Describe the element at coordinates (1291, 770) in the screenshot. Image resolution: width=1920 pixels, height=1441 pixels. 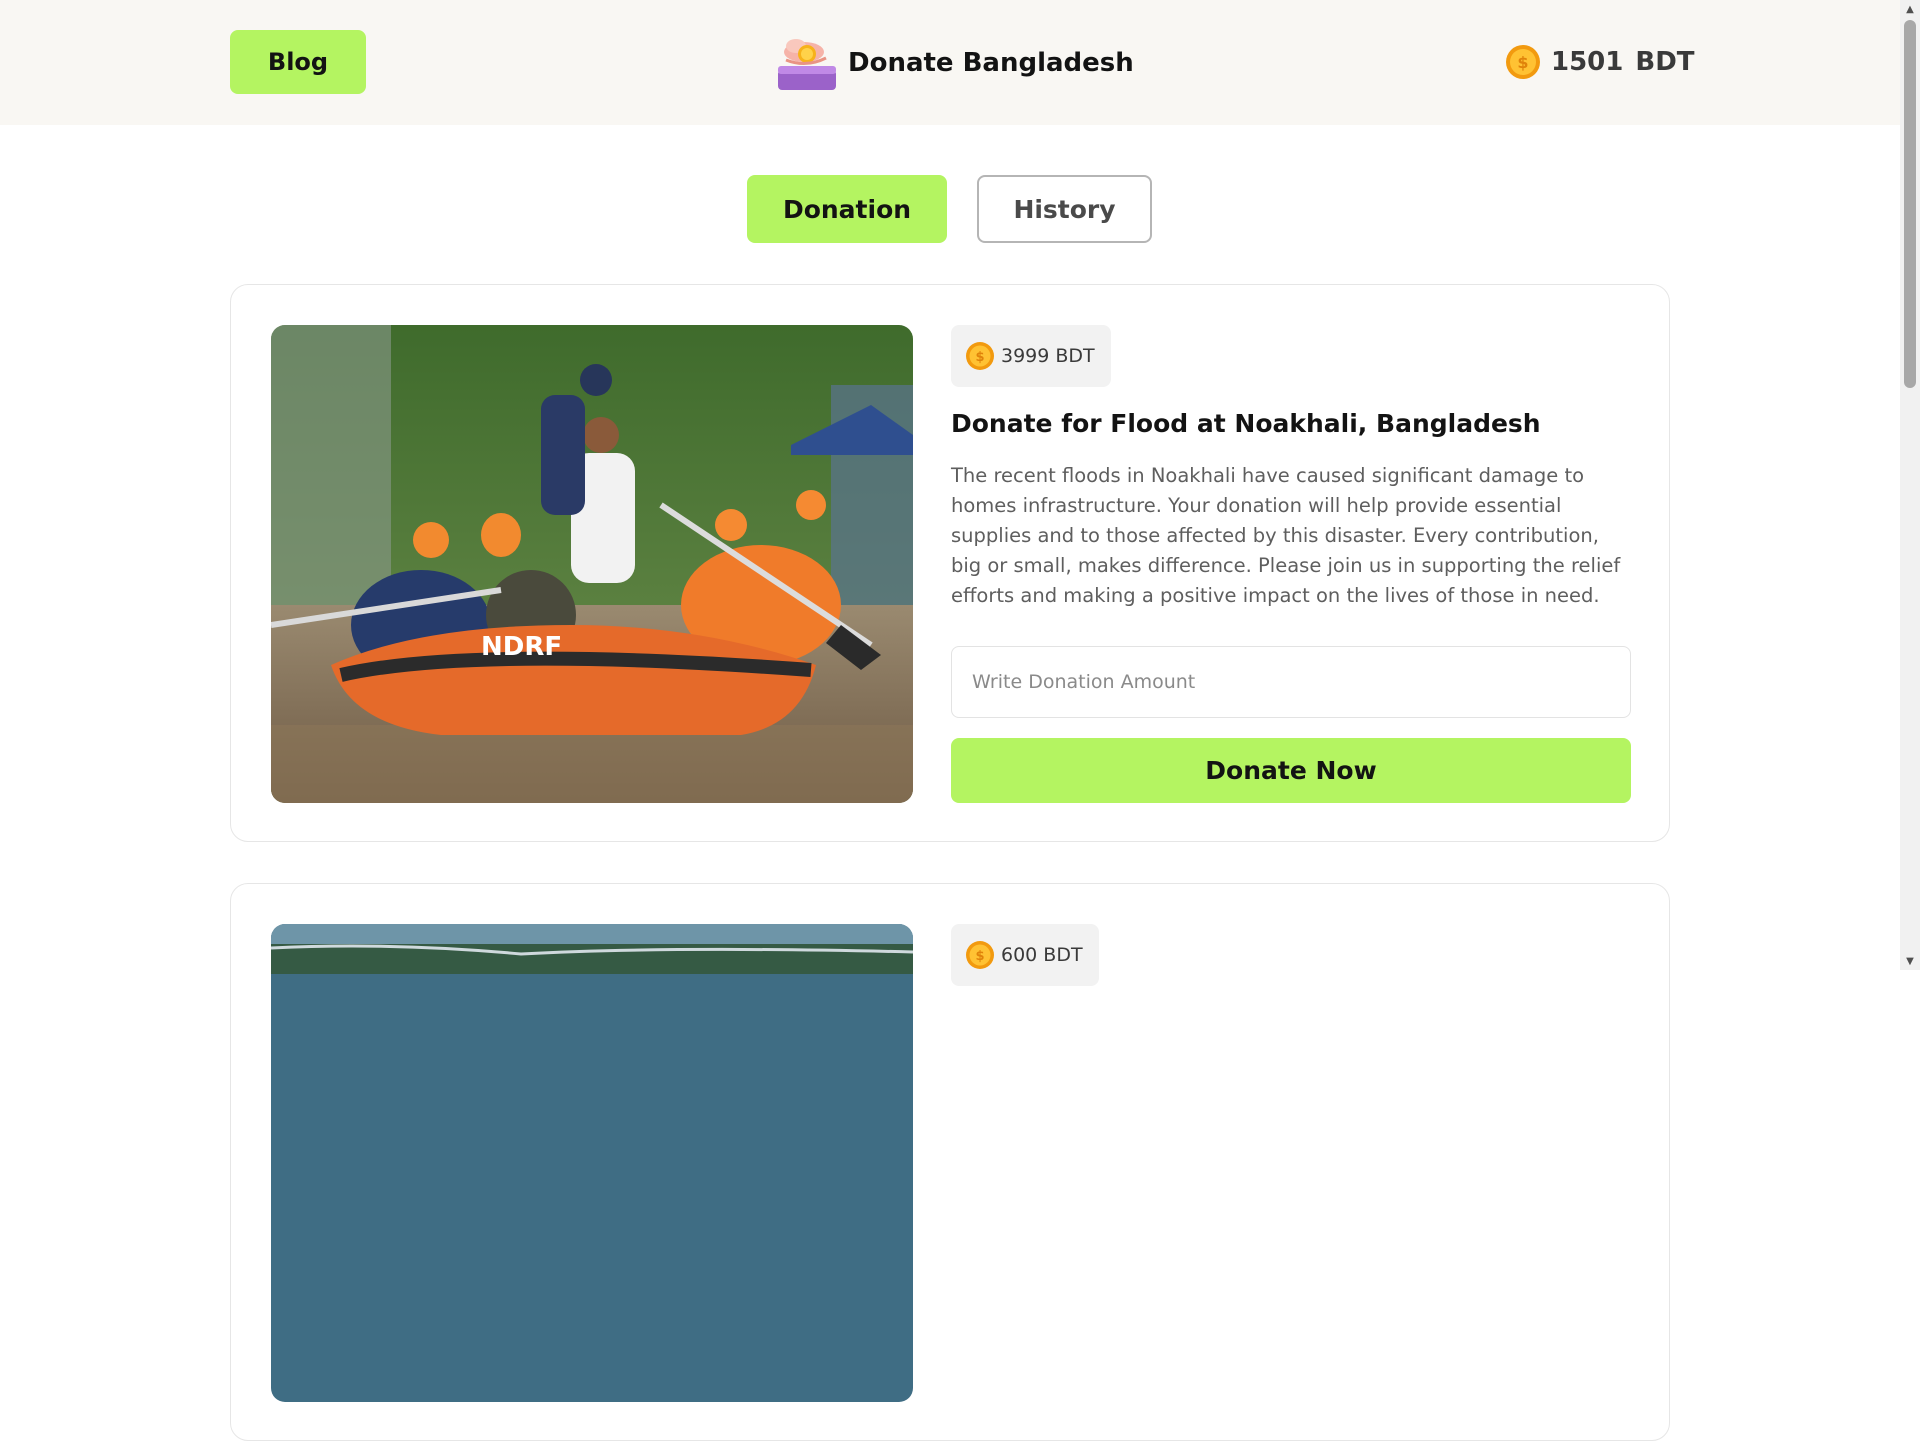
I see `donate-now-button: Donate Now` at that location.